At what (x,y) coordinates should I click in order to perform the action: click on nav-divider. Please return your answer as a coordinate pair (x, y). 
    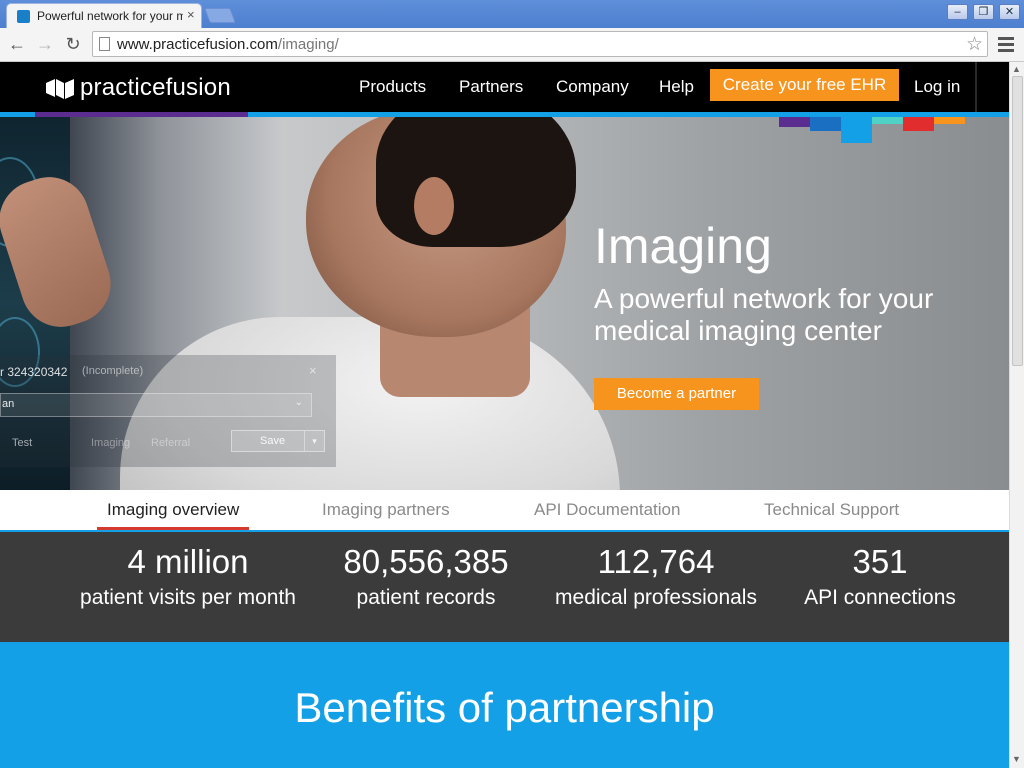
    Looking at the image, I should click on (976, 87).